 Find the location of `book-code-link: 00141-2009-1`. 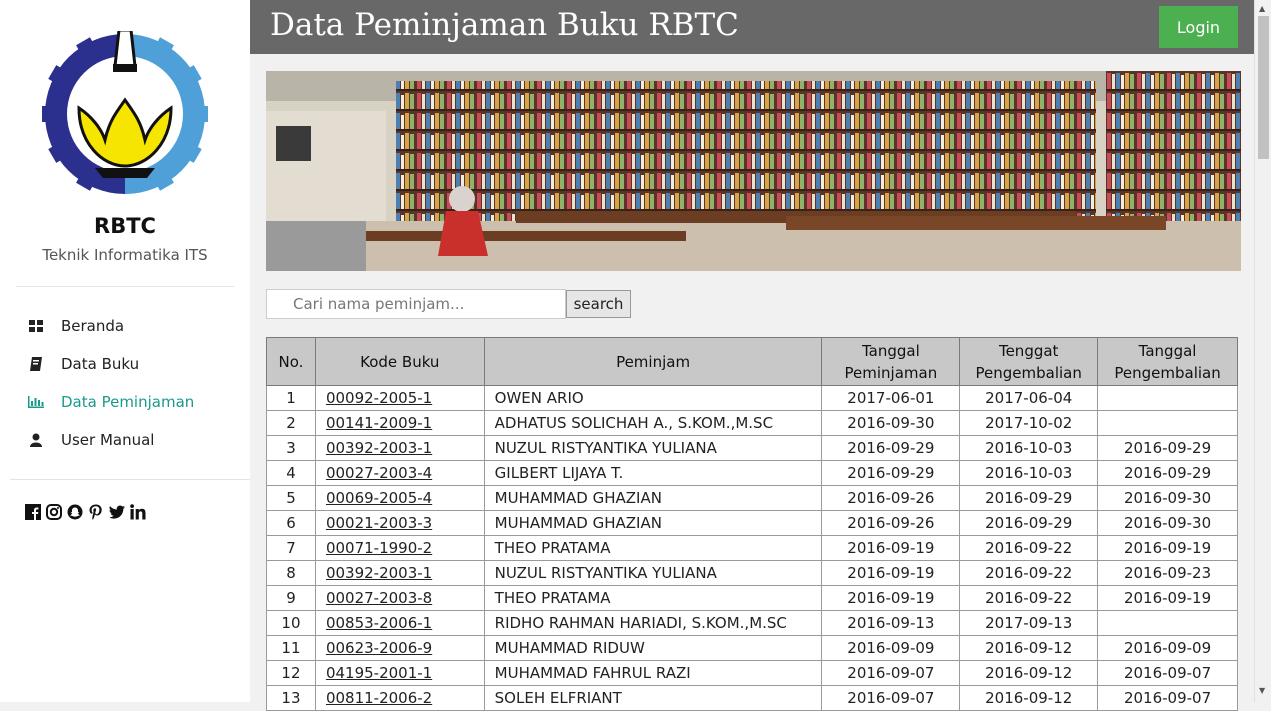

book-code-link: 00141-2009-1 is located at coordinates (379, 423).